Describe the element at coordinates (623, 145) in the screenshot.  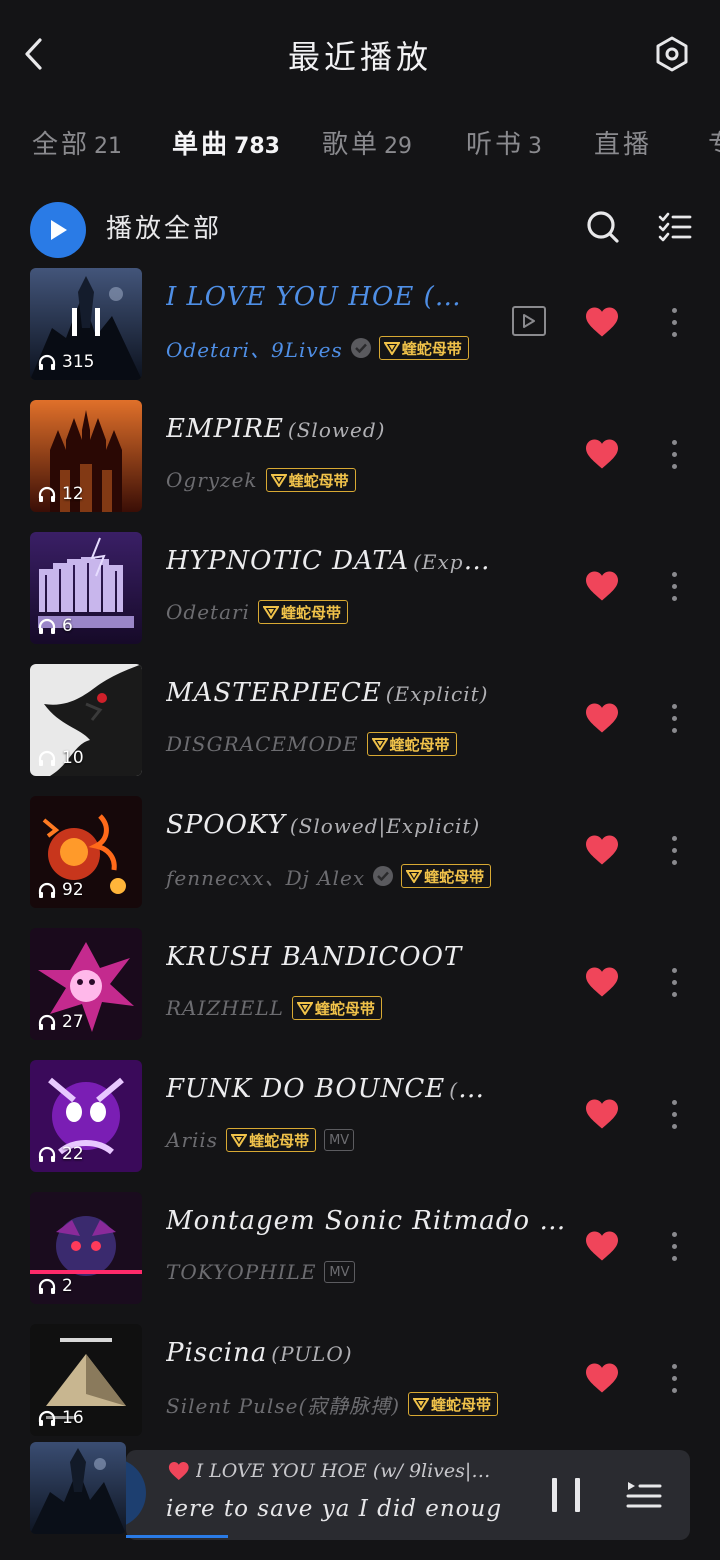
I see `tab-live: 直播` at that location.